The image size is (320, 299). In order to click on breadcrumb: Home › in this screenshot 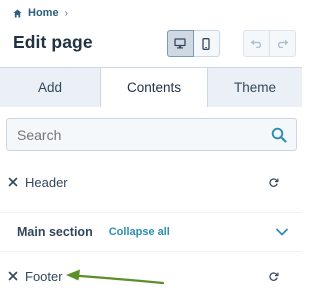, I will do `click(40, 13)`.